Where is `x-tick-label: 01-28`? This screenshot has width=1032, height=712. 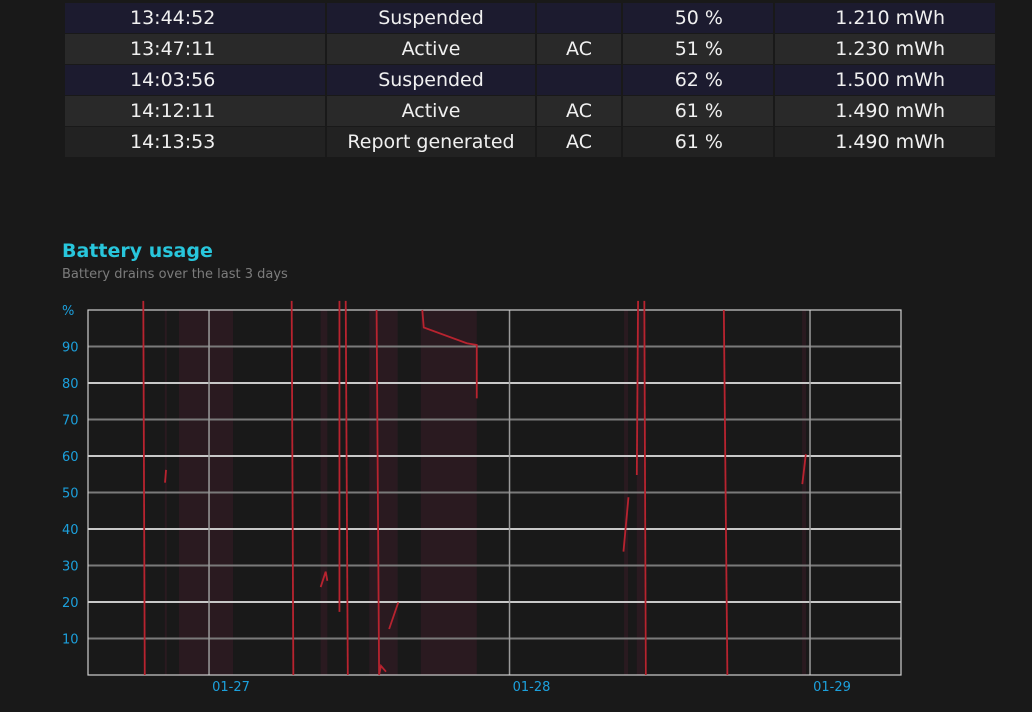
x-tick-label: 01-28 is located at coordinates (532, 687).